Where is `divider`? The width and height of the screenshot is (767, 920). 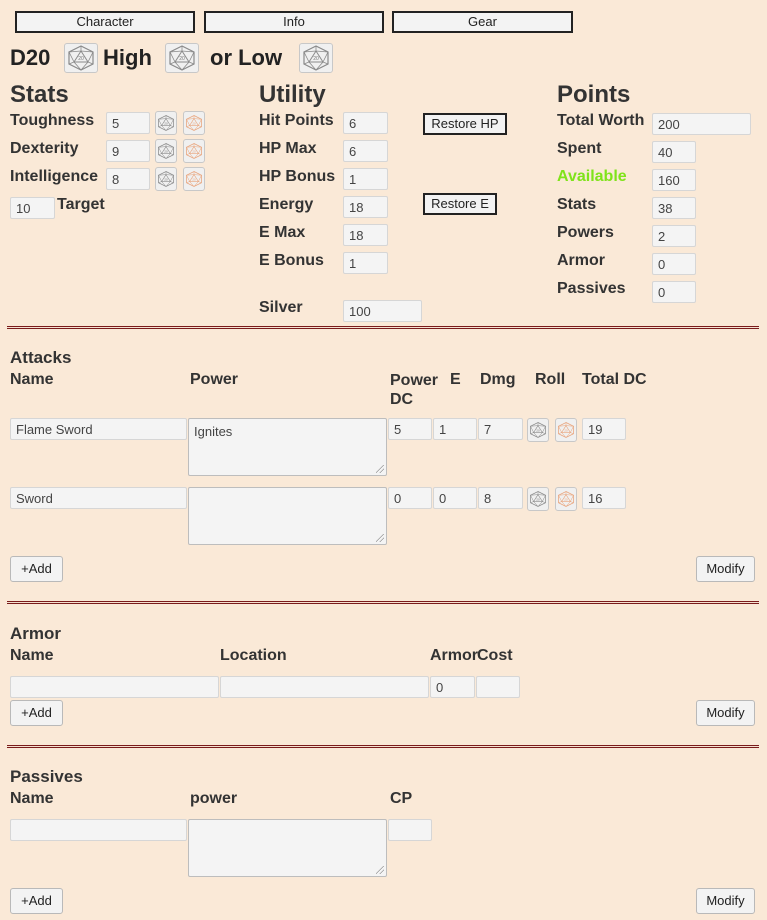 divider is located at coordinates (383, 602).